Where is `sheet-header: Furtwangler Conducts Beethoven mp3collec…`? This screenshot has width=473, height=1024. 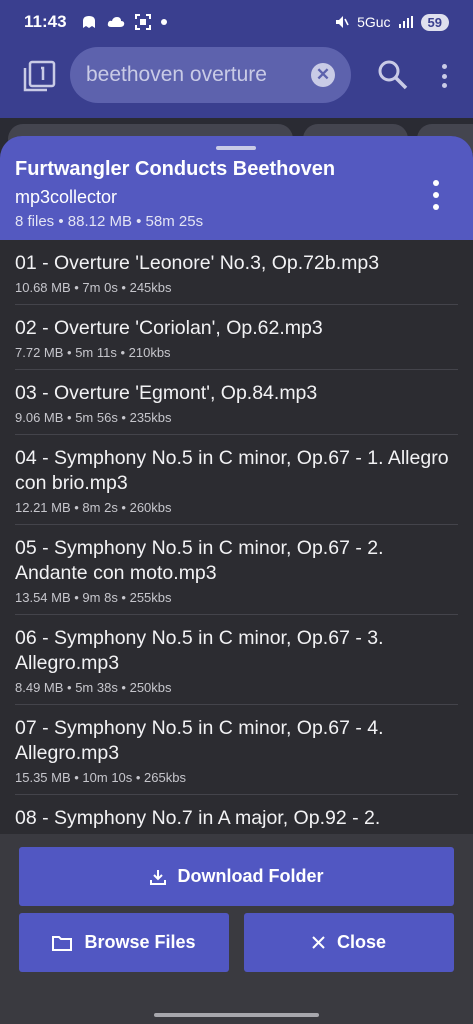 sheet-header: Furtwangler Conducts Beethoven mp3collec… is located at coordinates (236, 188).